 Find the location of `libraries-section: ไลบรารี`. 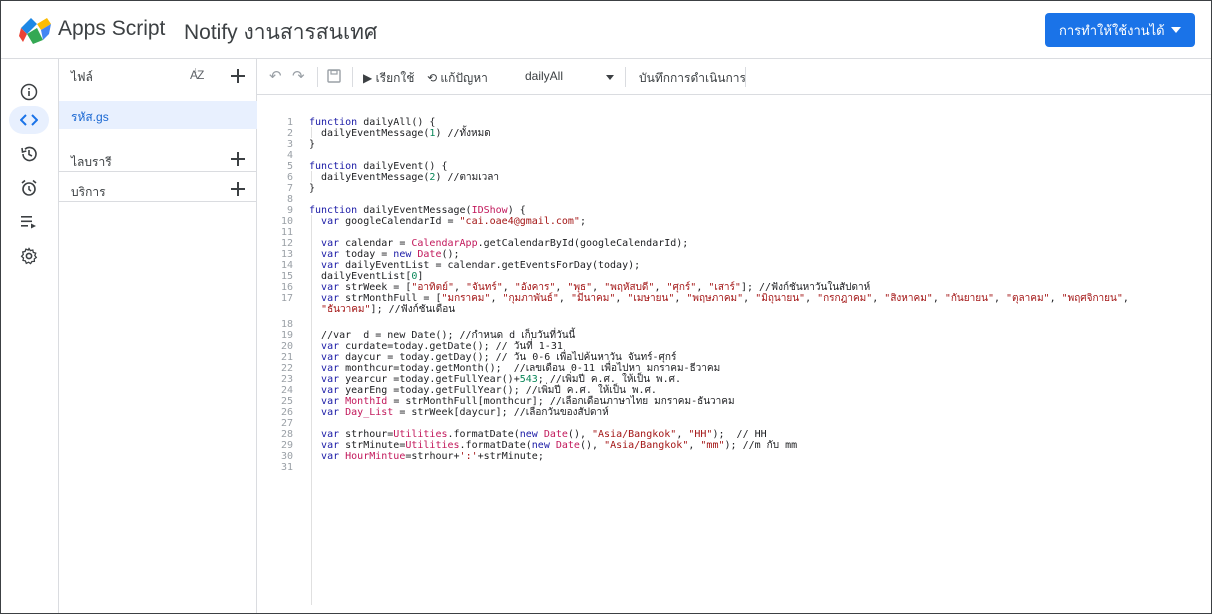

libraries-section: ไลบรารี is located at coordinates (158, 159).